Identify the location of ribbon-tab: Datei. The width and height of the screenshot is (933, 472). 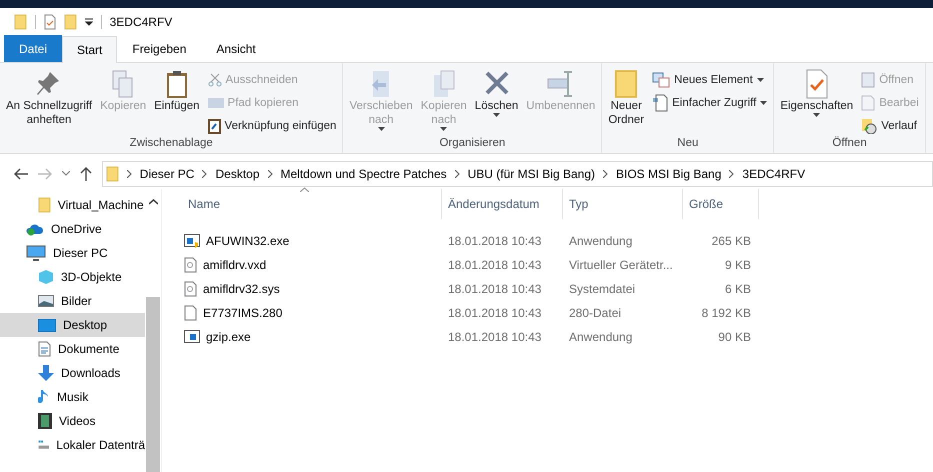
(33, 48).